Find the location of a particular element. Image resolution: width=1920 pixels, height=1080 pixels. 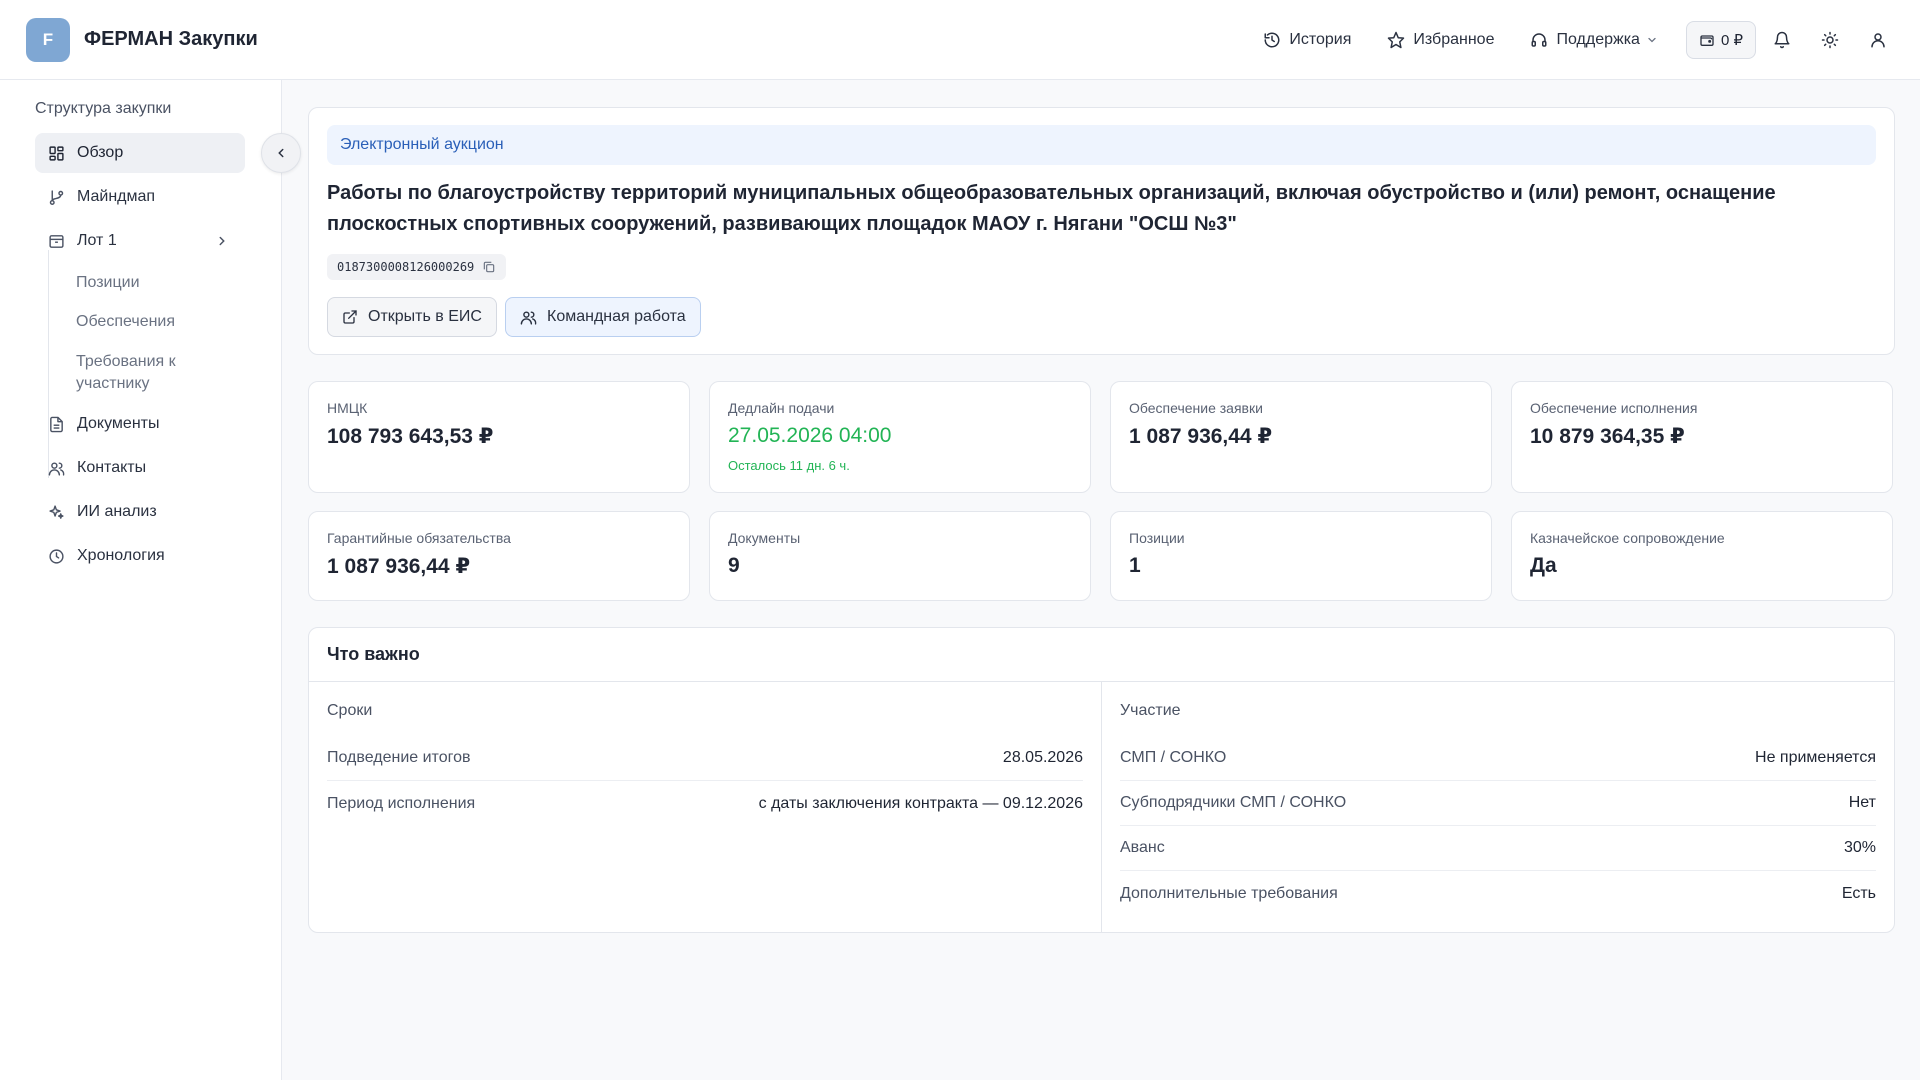

chevron-down-icon is located at coordinates (1652, 39).